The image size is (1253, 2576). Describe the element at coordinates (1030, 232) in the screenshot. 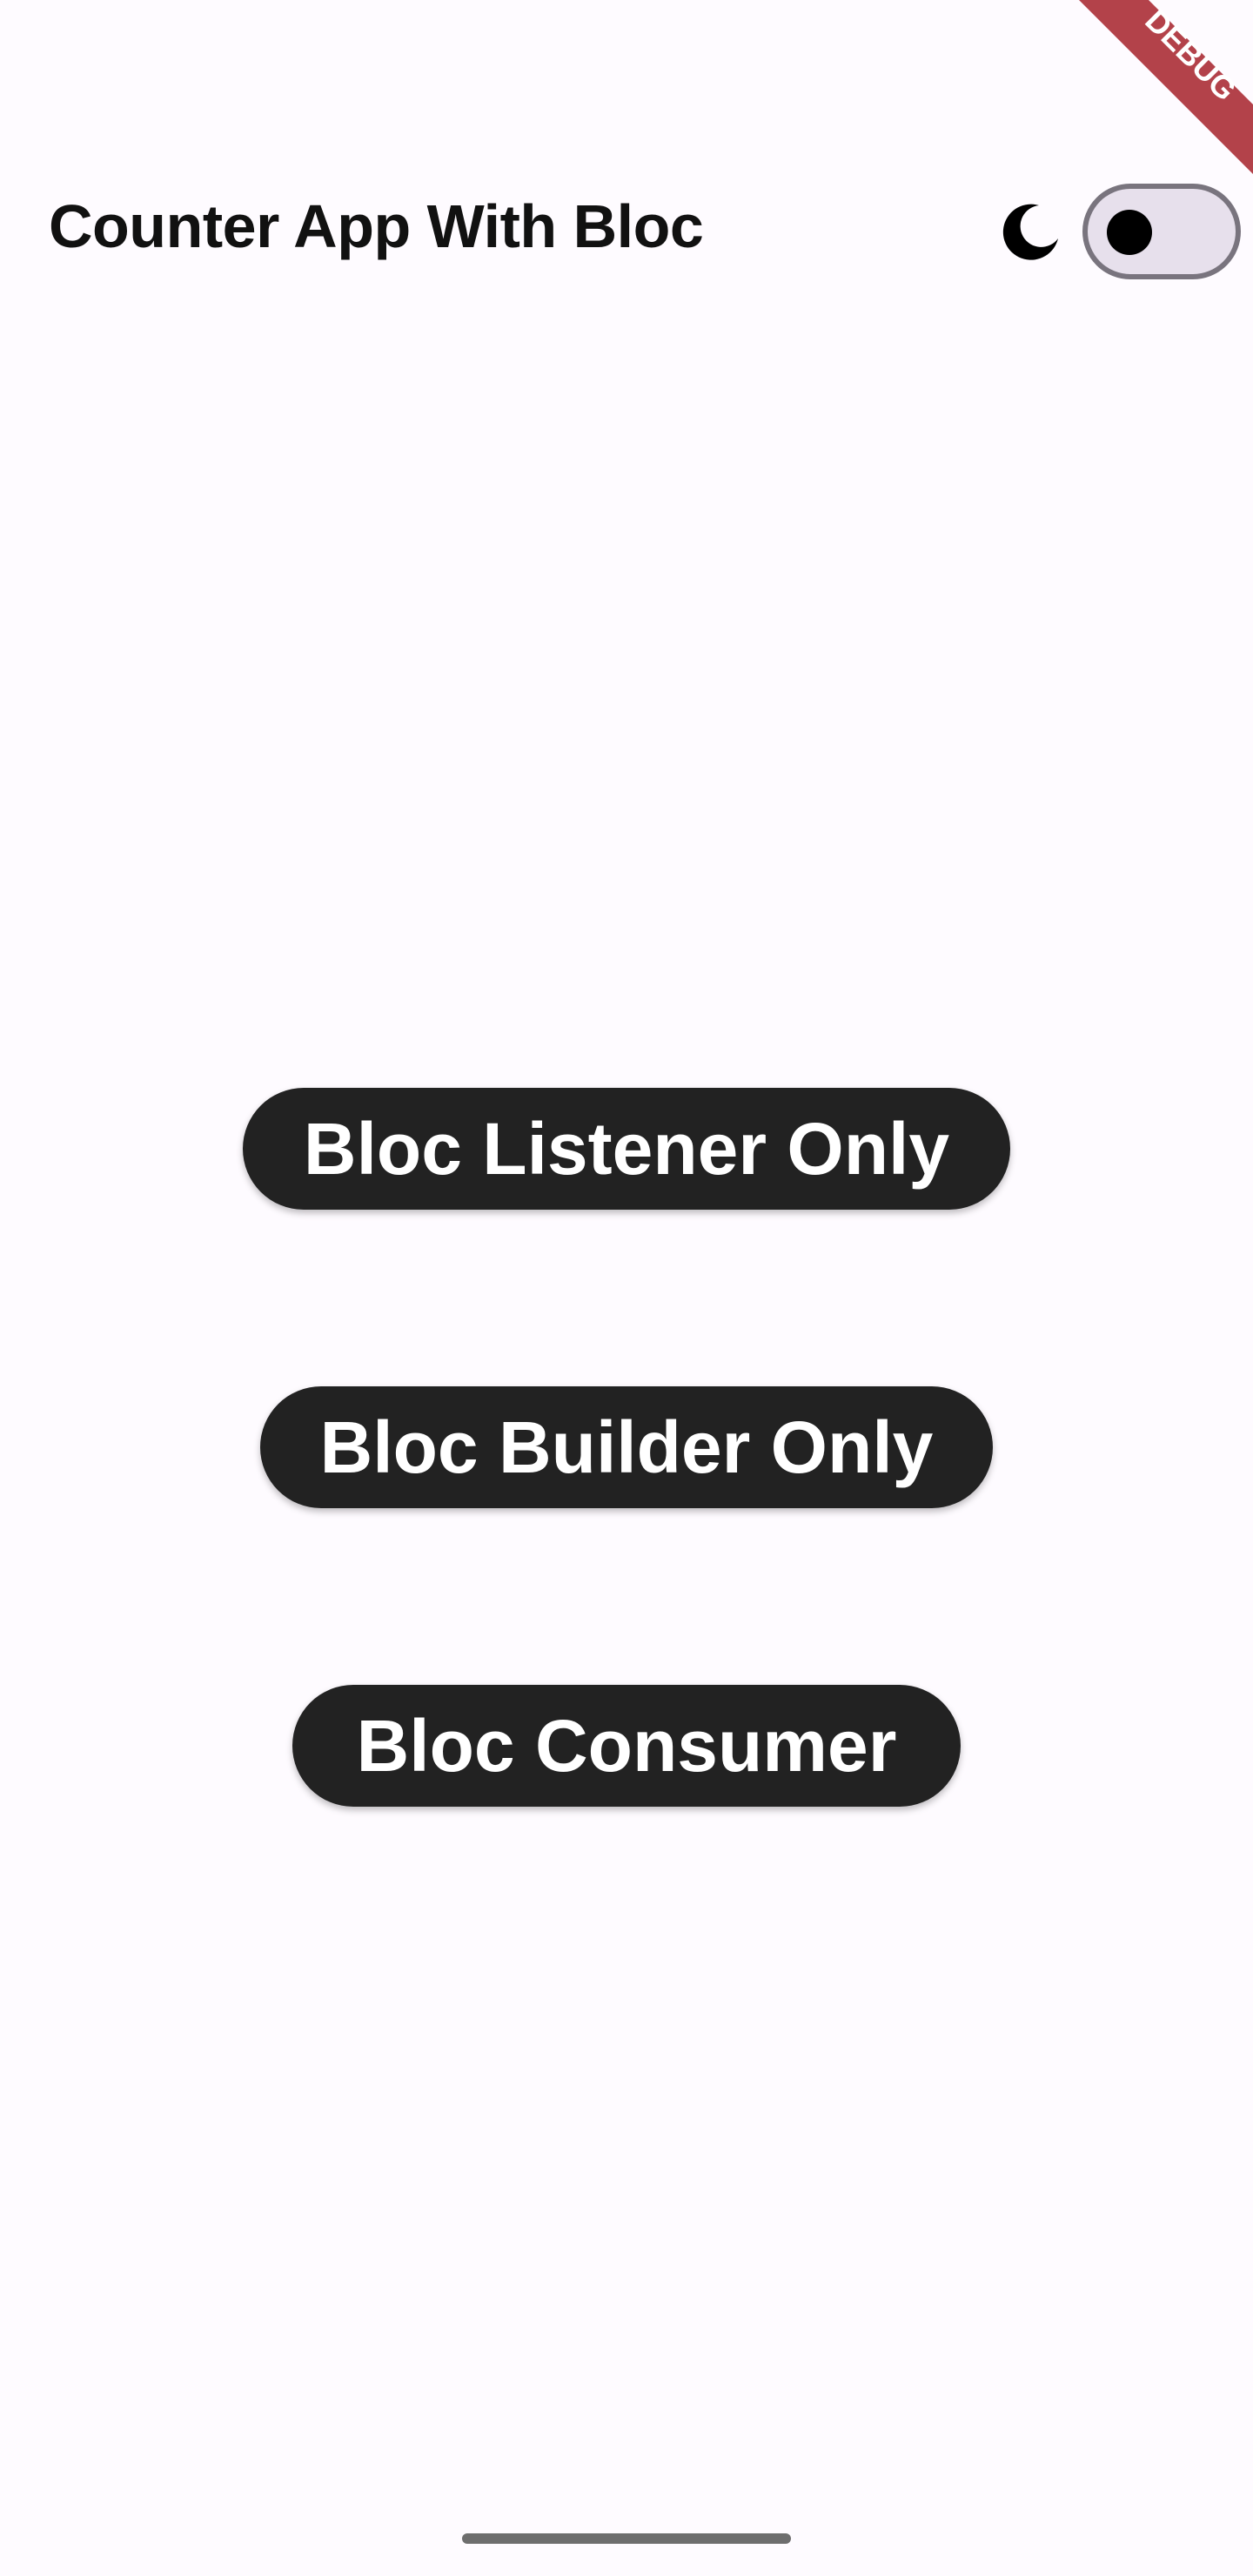

I see `moon-icon` at that location.